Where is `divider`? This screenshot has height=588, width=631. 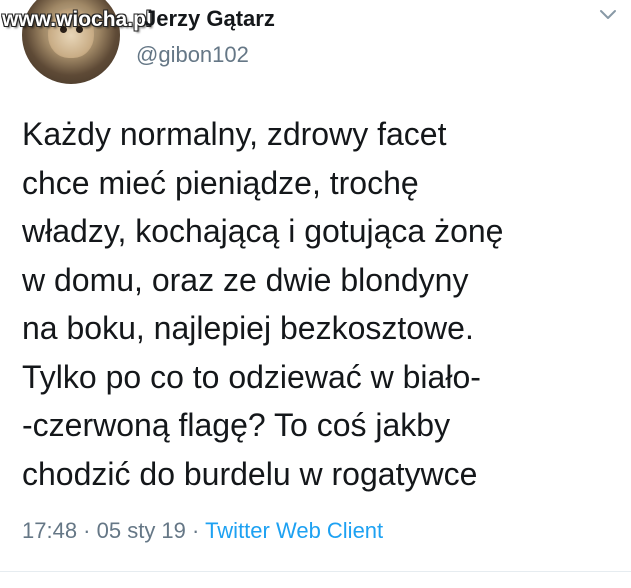 divider is located at coordinates (315, 571).